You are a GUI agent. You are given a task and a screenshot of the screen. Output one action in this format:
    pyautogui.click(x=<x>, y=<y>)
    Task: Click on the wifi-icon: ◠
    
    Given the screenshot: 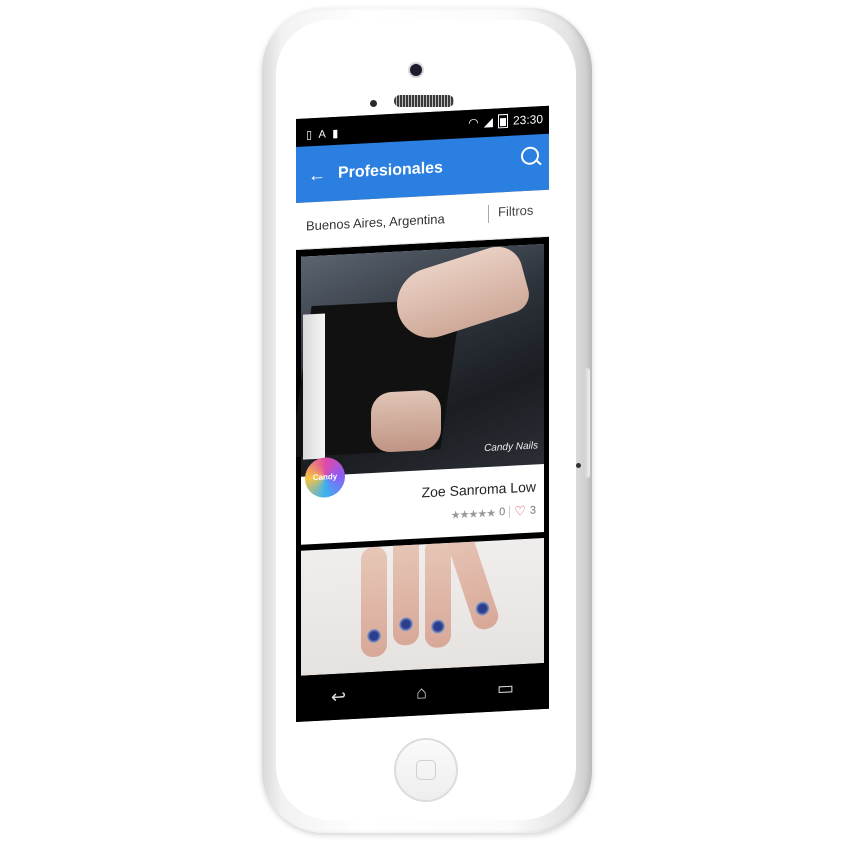 What is the action you would take?
    pyautogui.click(x=473, y=122)
    